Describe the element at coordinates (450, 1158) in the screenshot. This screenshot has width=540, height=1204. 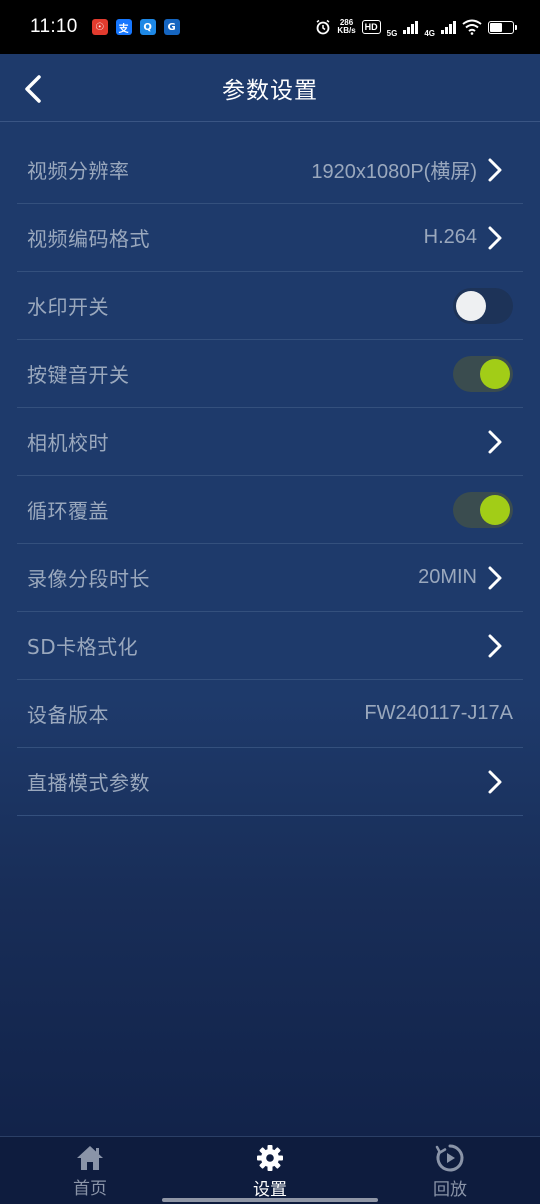
I see `playback-icon` at that location.